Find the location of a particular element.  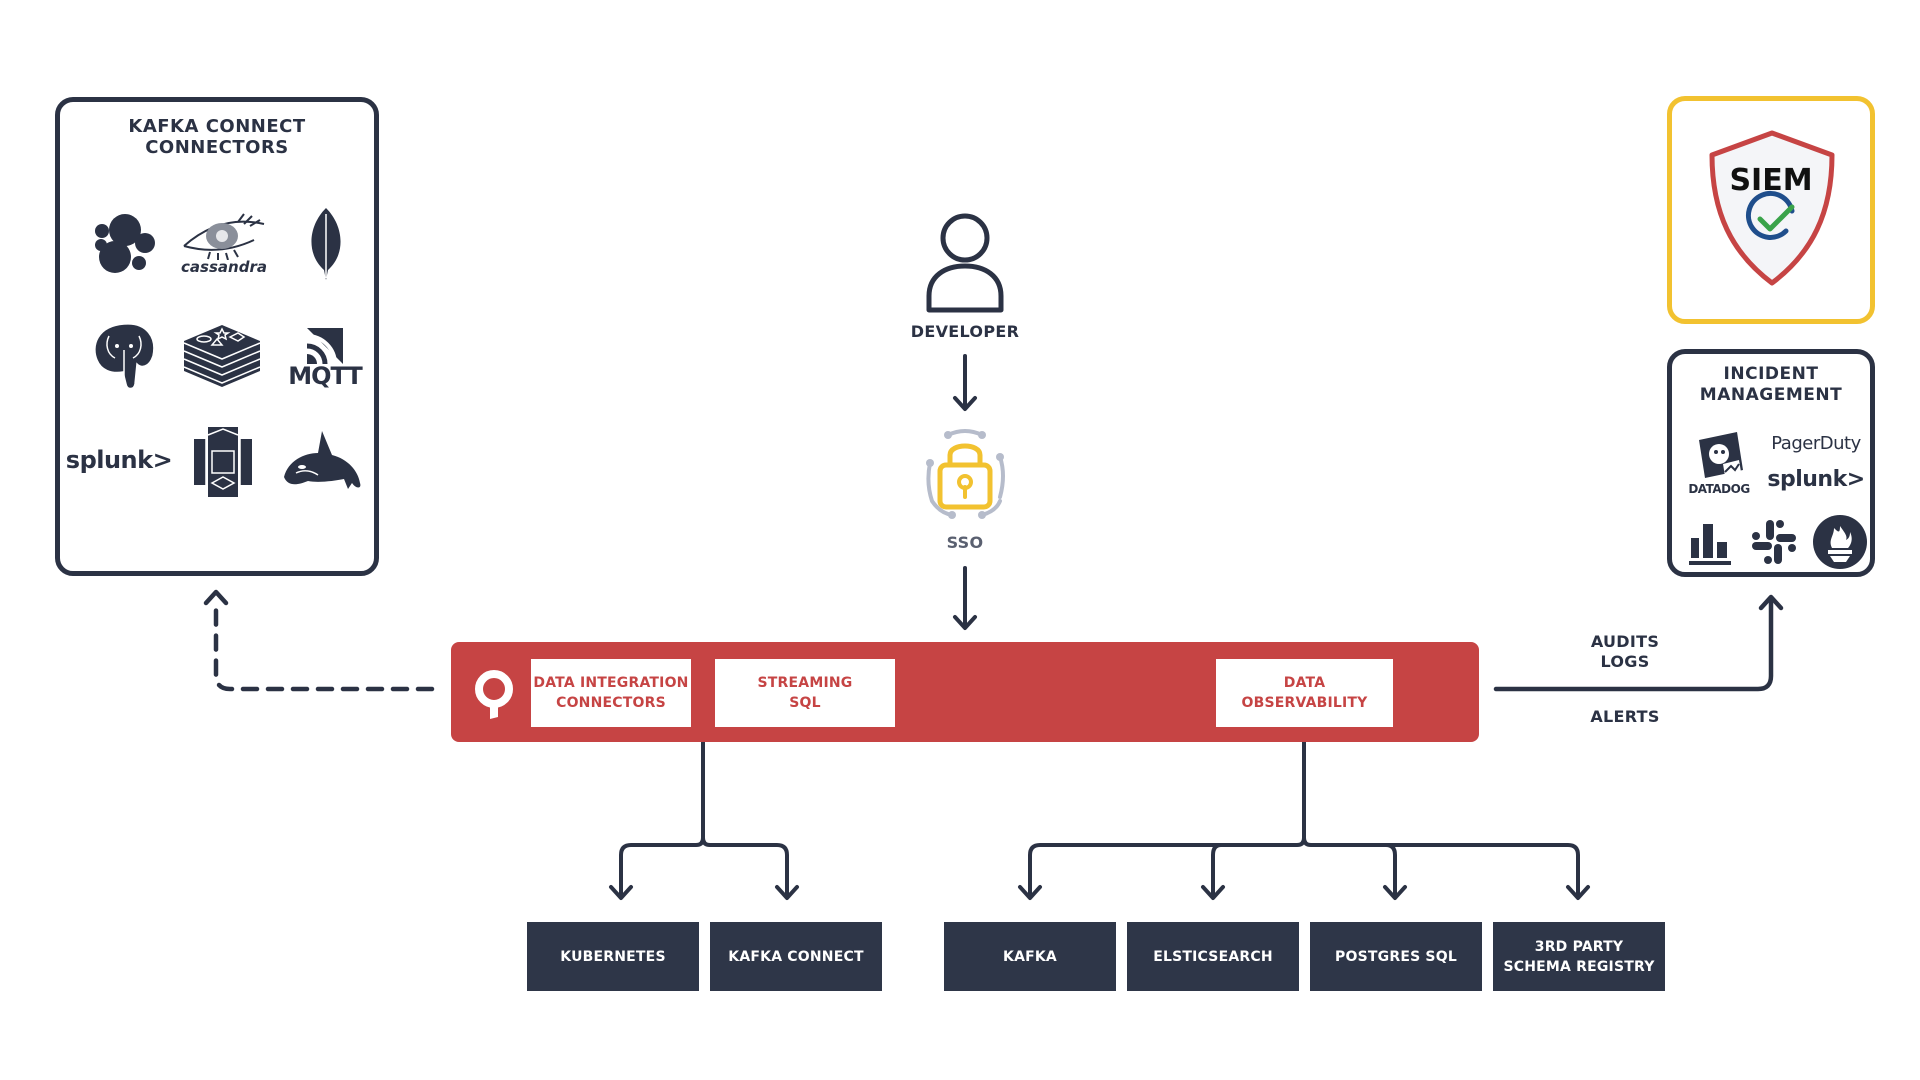

sso-label: SSO is located at coordinates (965, 542).